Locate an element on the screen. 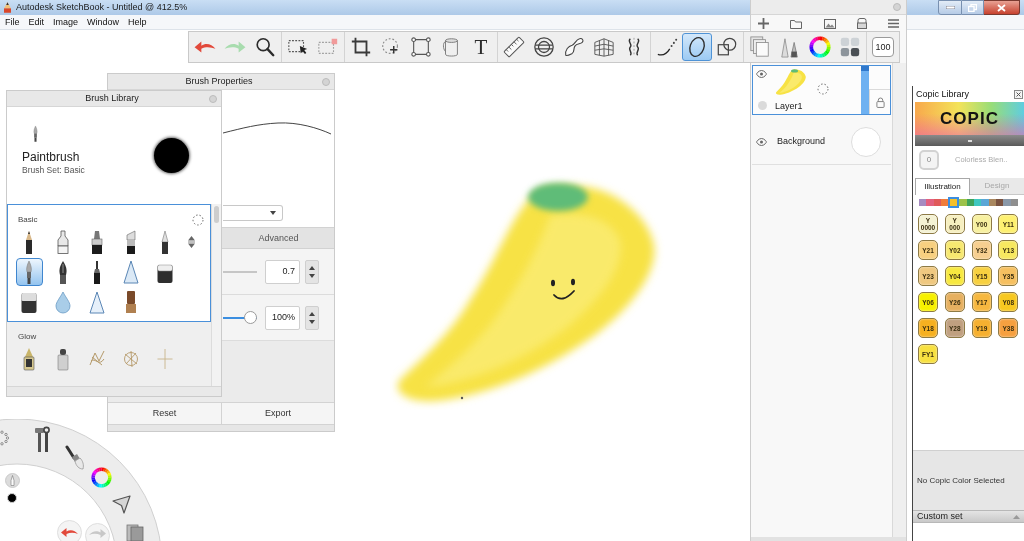 The height and width of the screenshot is (541, 1024). chisel-marker-icon is located at coordinates (131, 242).